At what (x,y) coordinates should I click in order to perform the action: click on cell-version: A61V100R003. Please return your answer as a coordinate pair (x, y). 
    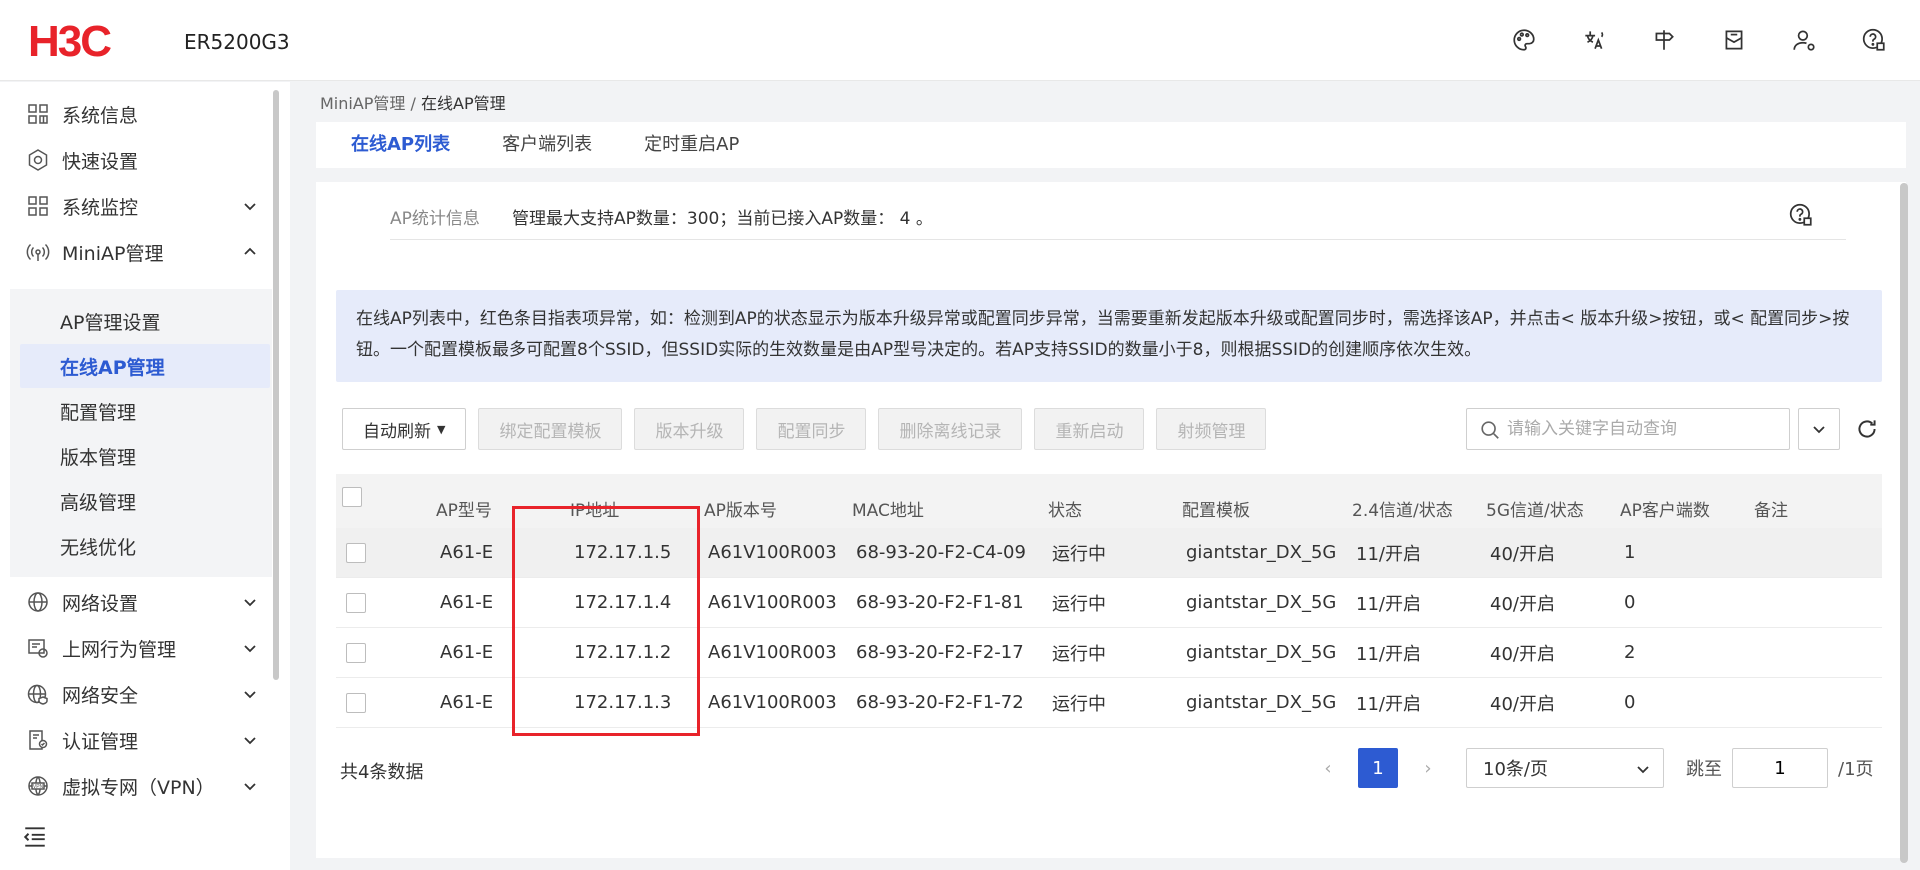
    Looking at the image, I should click on (772, 552).